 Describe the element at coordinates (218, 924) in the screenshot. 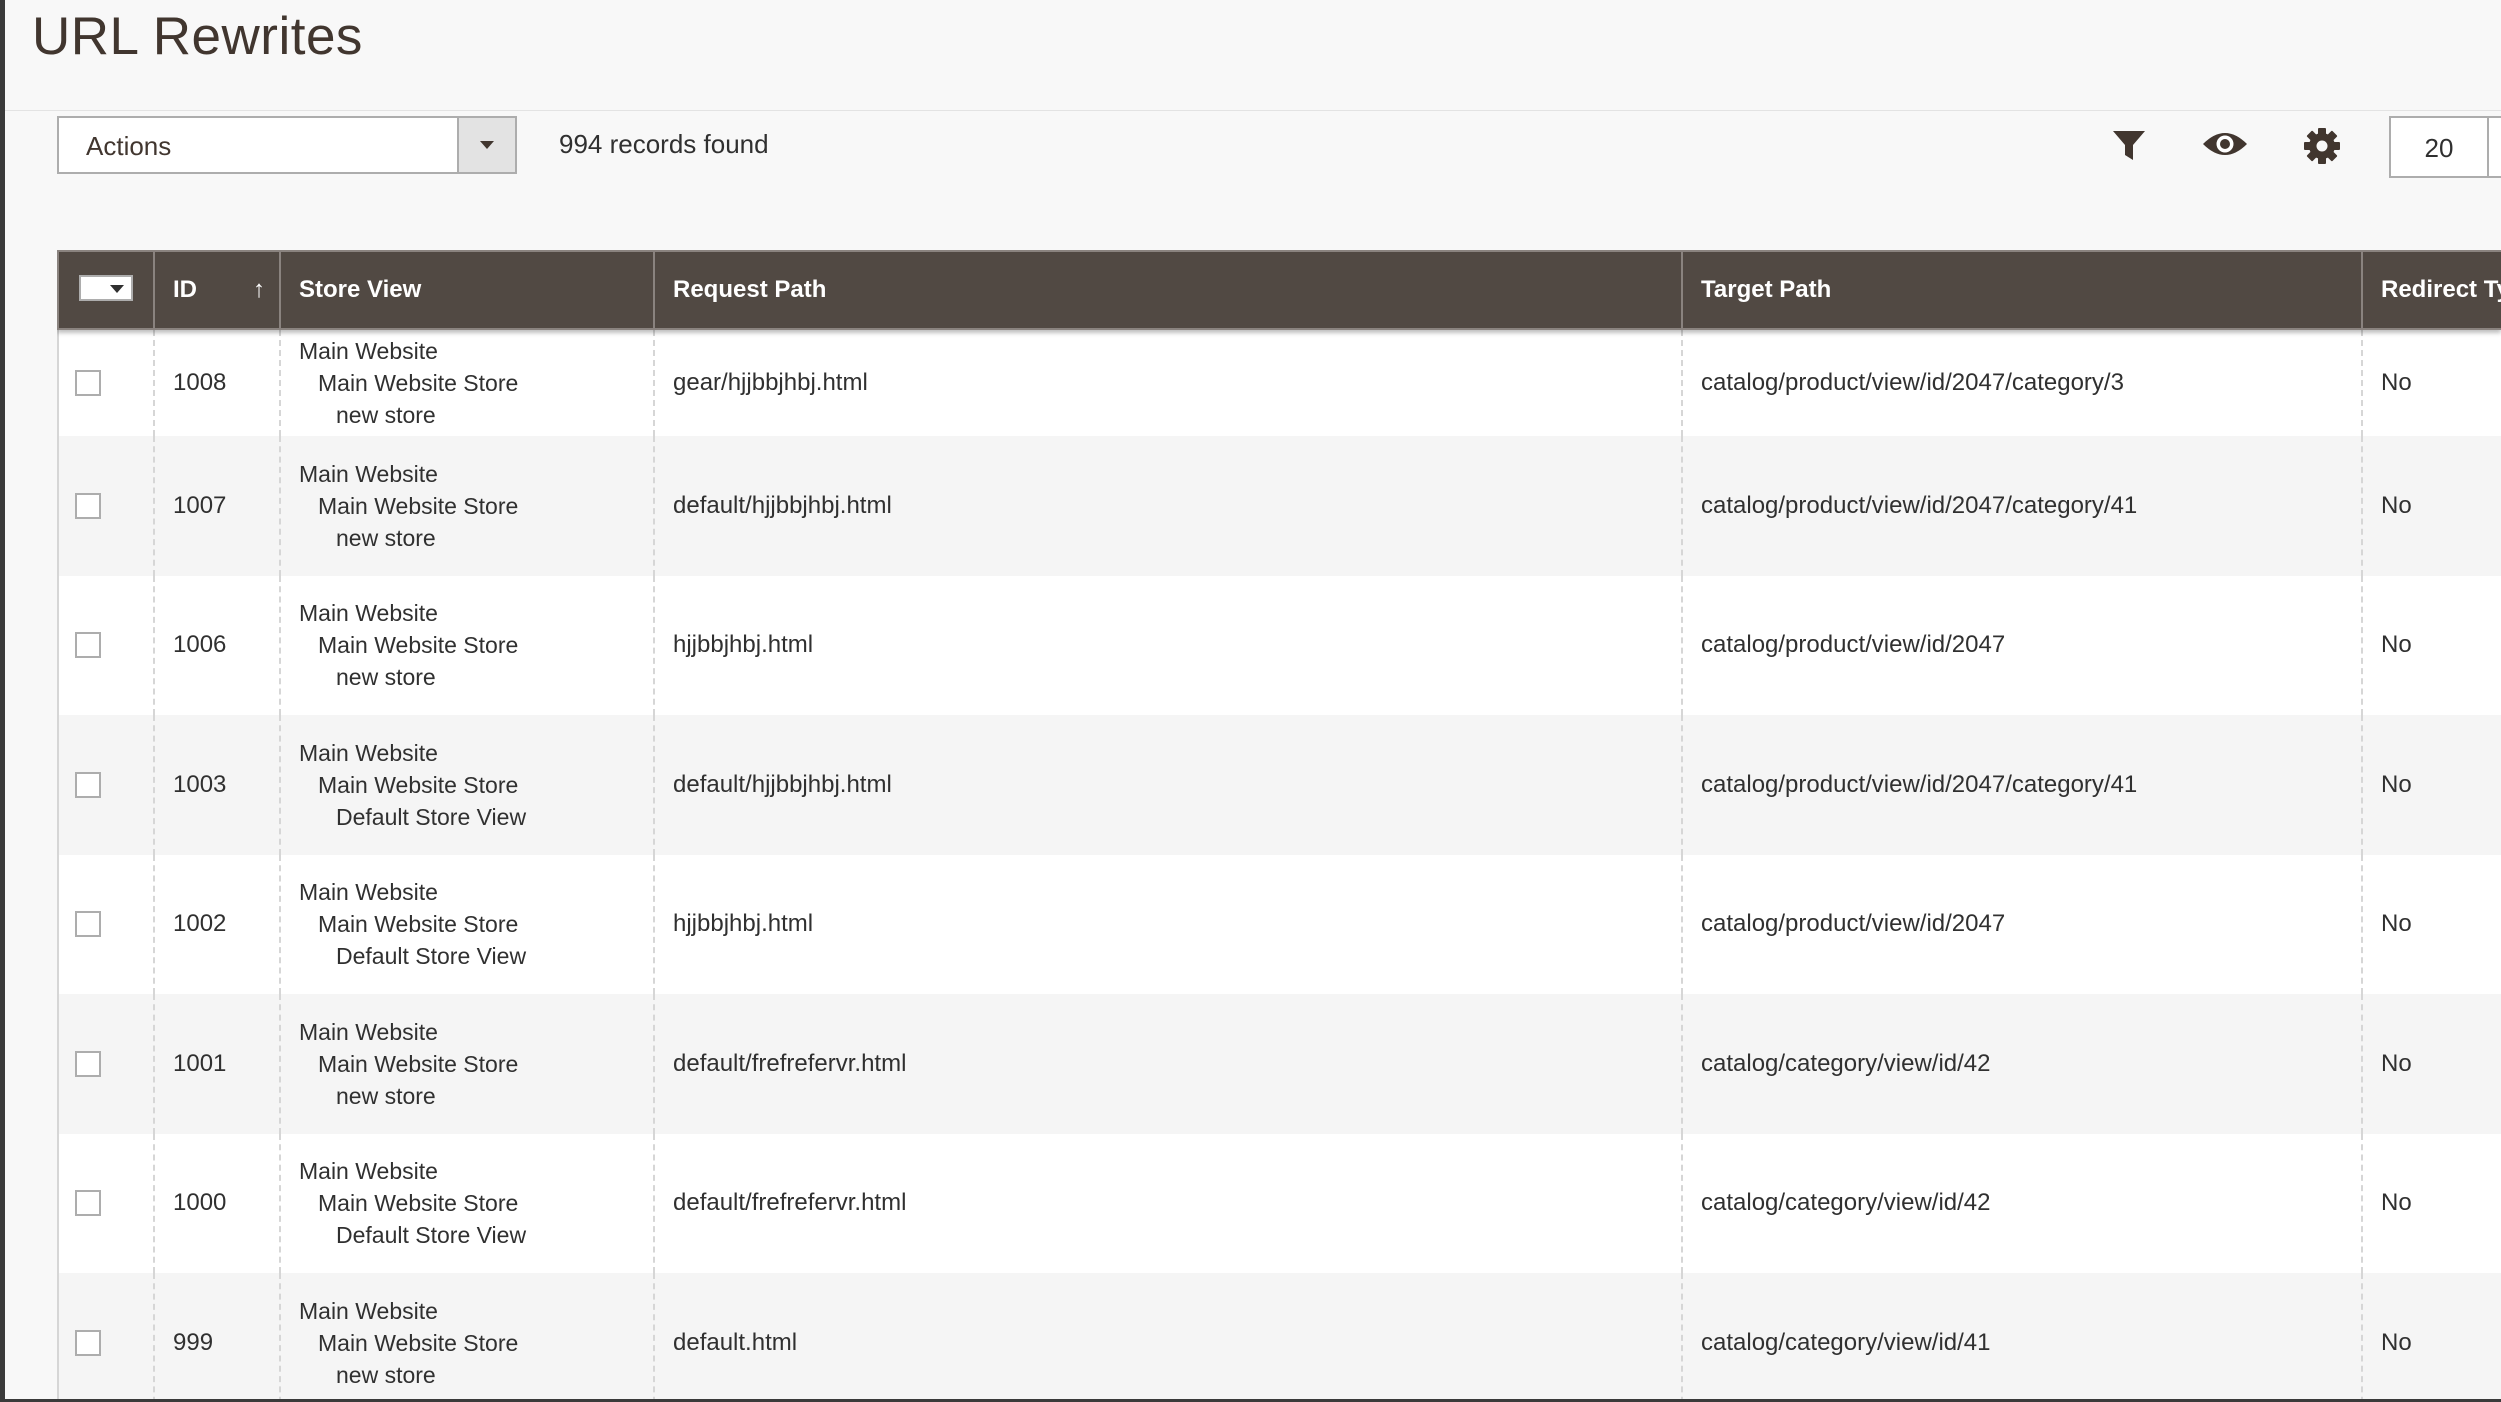

I see `id-cell: 1002` at that location.